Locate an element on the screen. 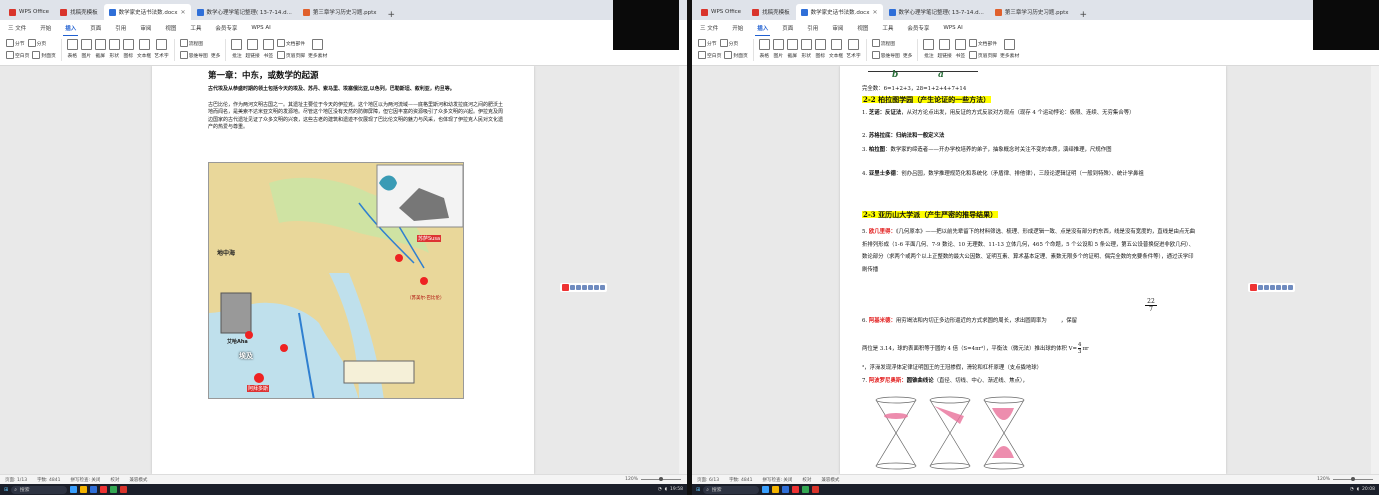 The image size is (1379, 495). clock: 20:08 is located at coordinates (1368, 489).